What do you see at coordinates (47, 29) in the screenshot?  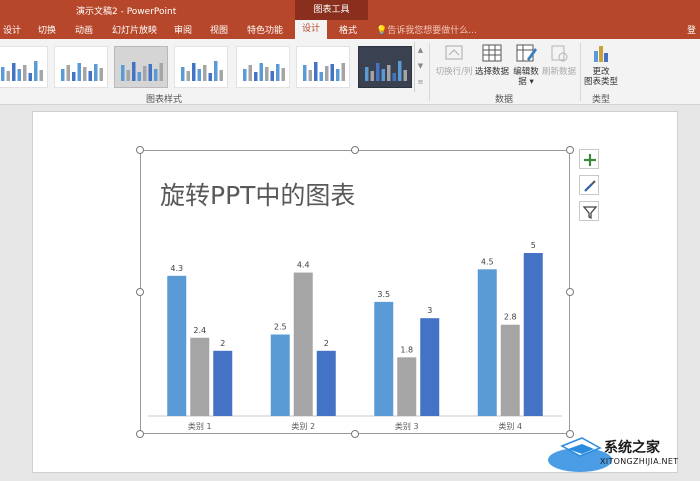 I see `tab-transitions: 切换` at bounding box center [47, 29].